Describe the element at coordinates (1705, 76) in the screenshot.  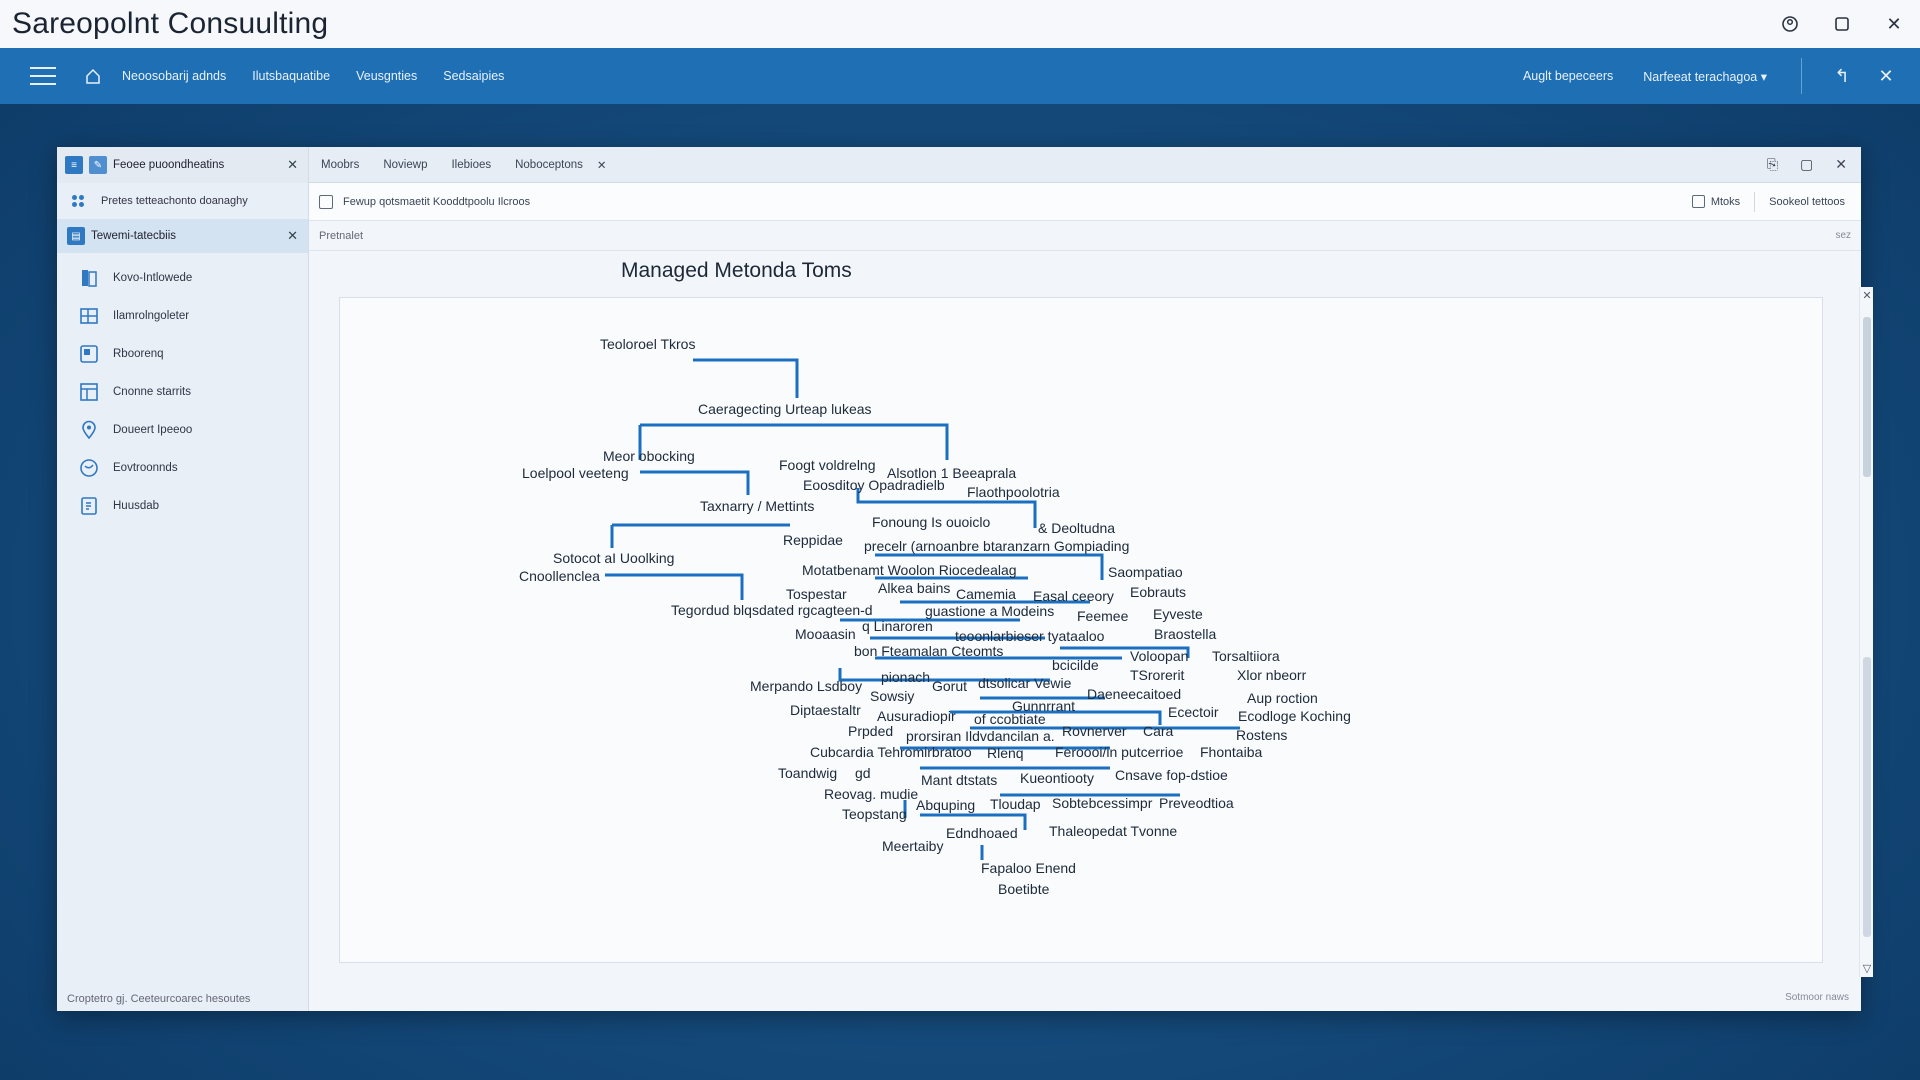
I see `nav-right-link-1: Narfeeat terachagoa ▾` at that location.